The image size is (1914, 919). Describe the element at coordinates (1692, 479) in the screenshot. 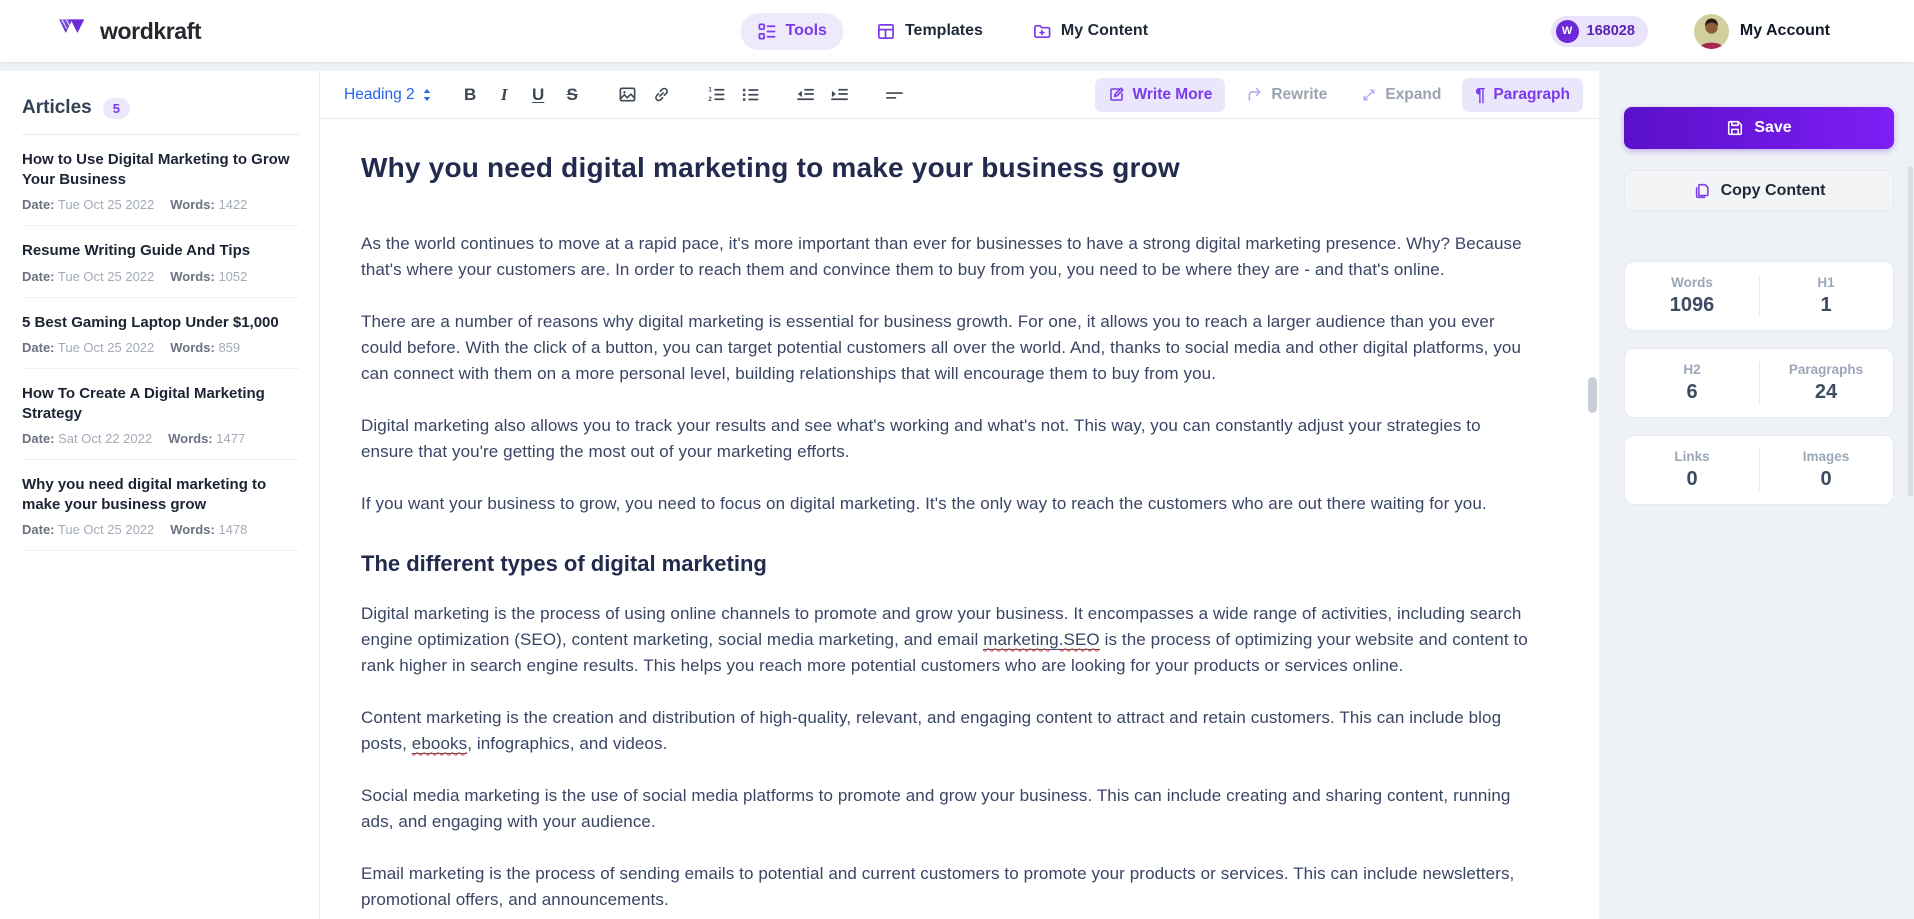

I see `stat-value: 0` at that location.